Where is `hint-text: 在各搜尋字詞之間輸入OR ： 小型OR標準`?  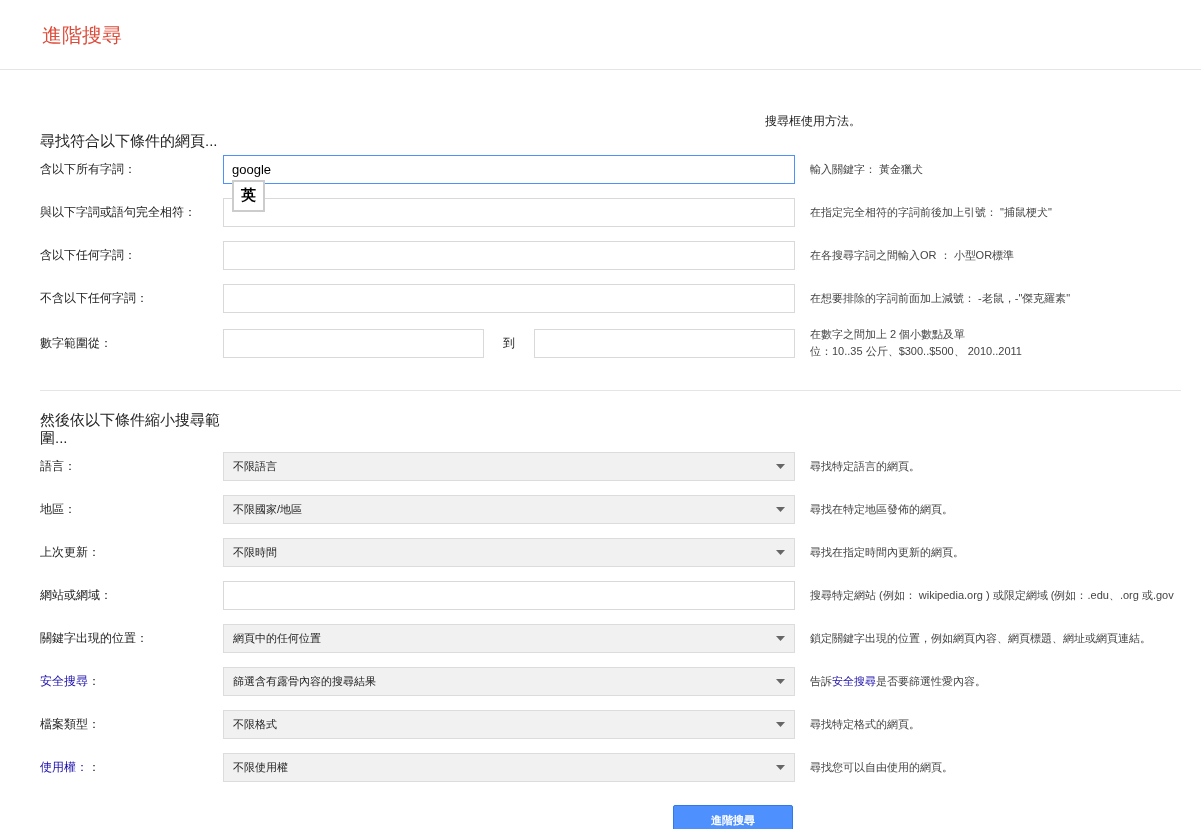
hint-text: 在各搜尋字詞之間輸入OR ： 小型OR標準 is located at coordinates (913, 255).